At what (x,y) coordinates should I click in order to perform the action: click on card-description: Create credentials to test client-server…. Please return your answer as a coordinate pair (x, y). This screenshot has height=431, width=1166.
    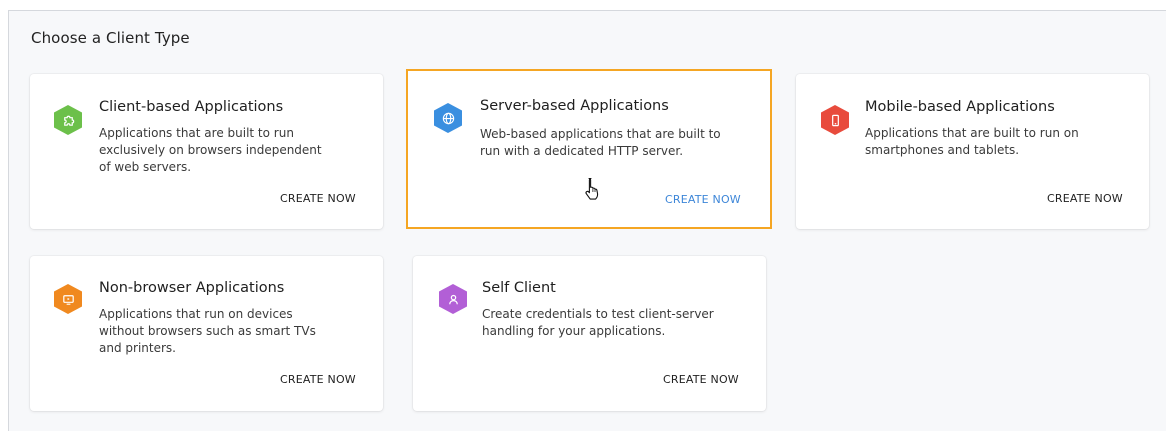
    Looking at the image, I should click on (598, 322).